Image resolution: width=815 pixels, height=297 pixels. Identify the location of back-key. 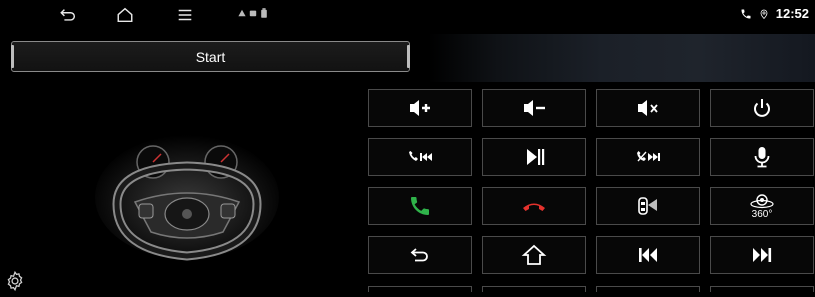
(420, 255).